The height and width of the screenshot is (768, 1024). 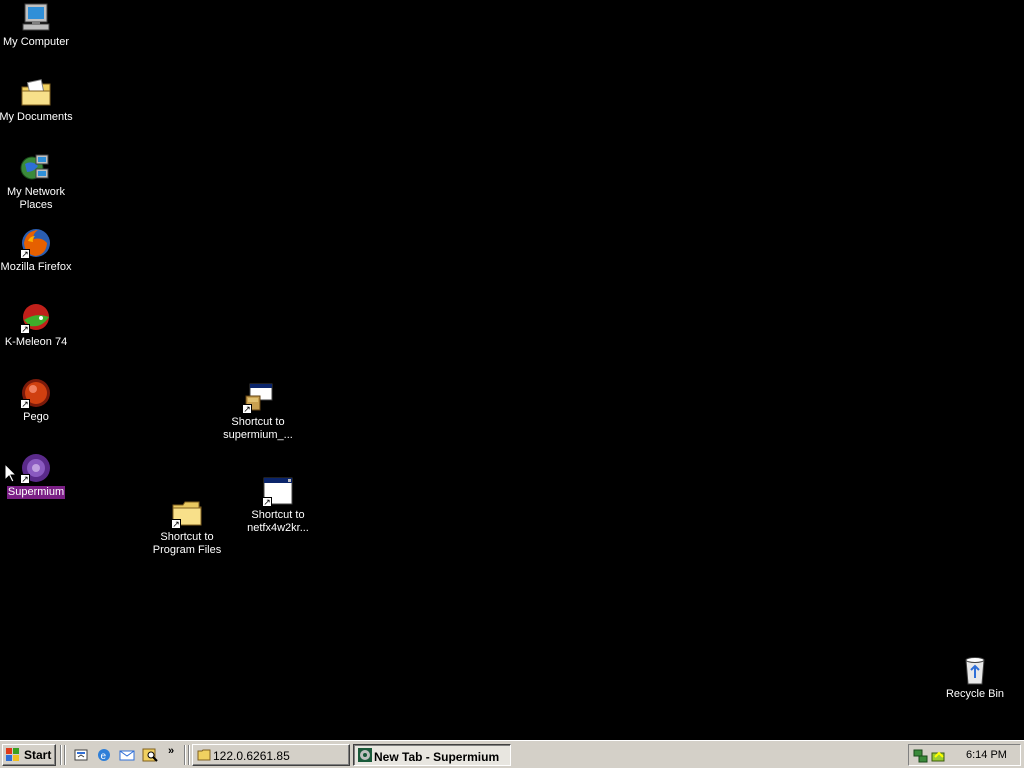 I want to click on desktop-icon-label: Shortcut to Program Files, so click(x=187, y=543).